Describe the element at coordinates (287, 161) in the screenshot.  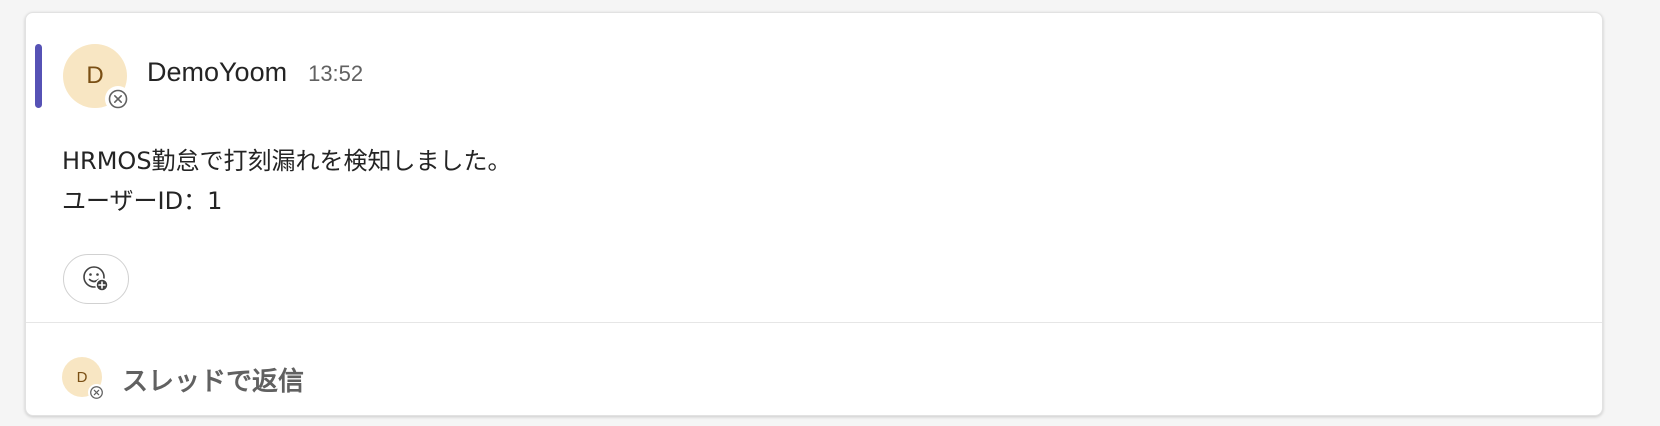
I see `message-line: HRMOS勤怠で打刻漏れを検知しました。` at that location.